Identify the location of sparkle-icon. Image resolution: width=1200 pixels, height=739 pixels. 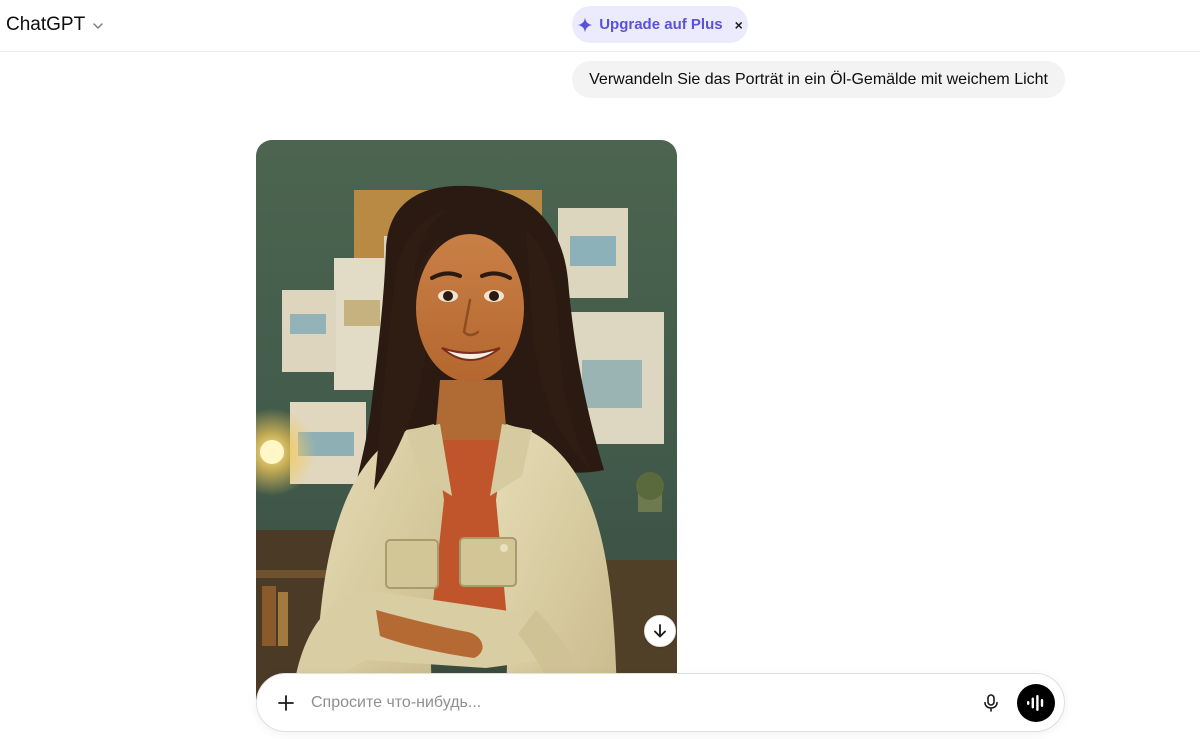
(585, 24).